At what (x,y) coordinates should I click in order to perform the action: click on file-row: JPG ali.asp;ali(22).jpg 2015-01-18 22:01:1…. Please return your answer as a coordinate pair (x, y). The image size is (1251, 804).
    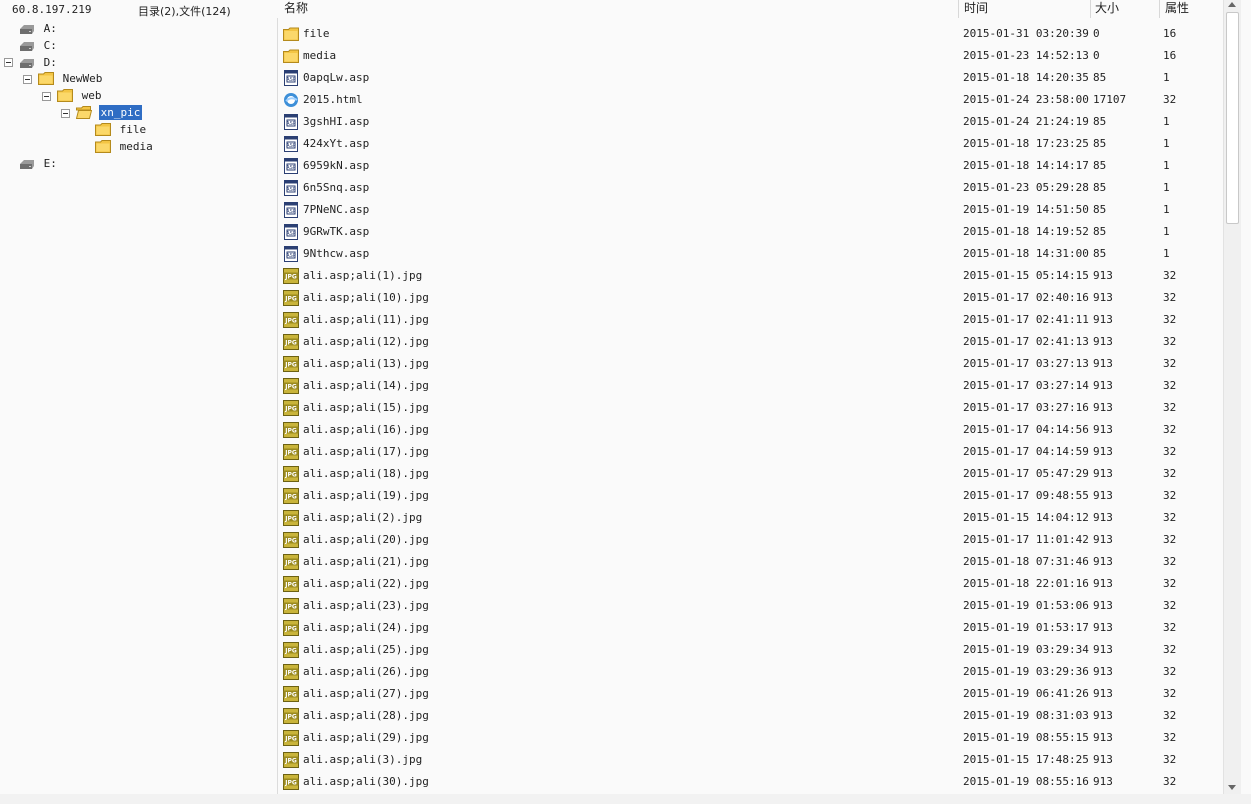
    Looking at the image, I should click on (750, 584).